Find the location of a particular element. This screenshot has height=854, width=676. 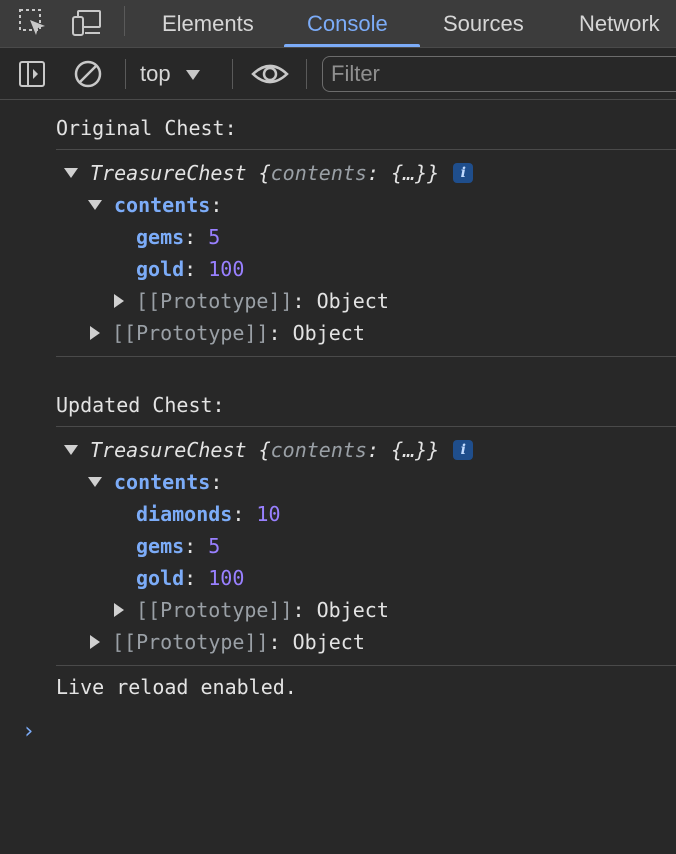

console-message: Live reload enabled. is located at coordinates (176, 687).